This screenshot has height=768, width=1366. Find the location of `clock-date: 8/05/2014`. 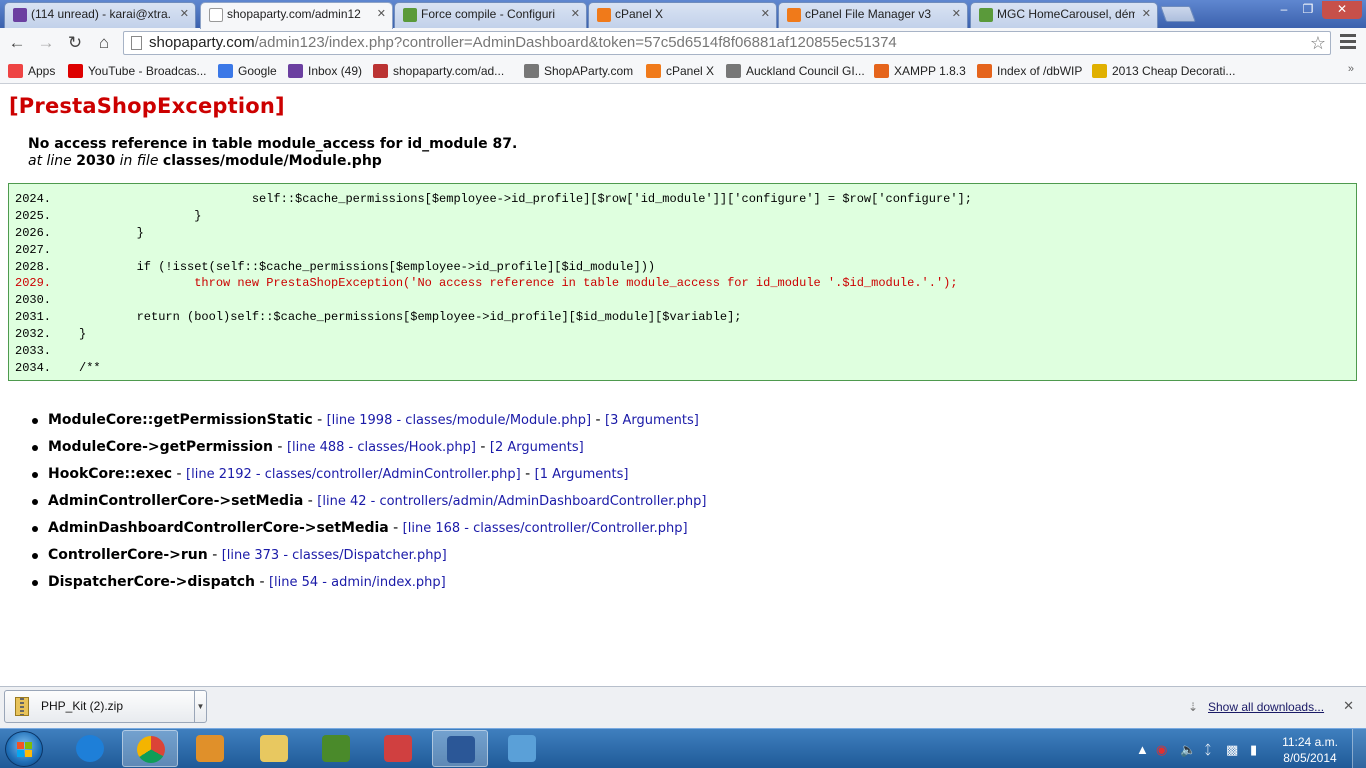

clock-date: 8/05/2014 is located at coordinates (1310, 758).